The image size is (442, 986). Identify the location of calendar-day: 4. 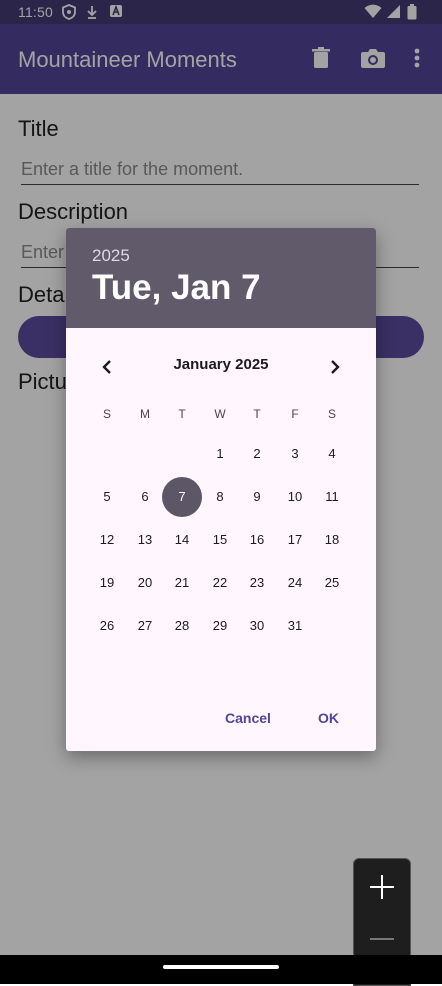
(332, 454).